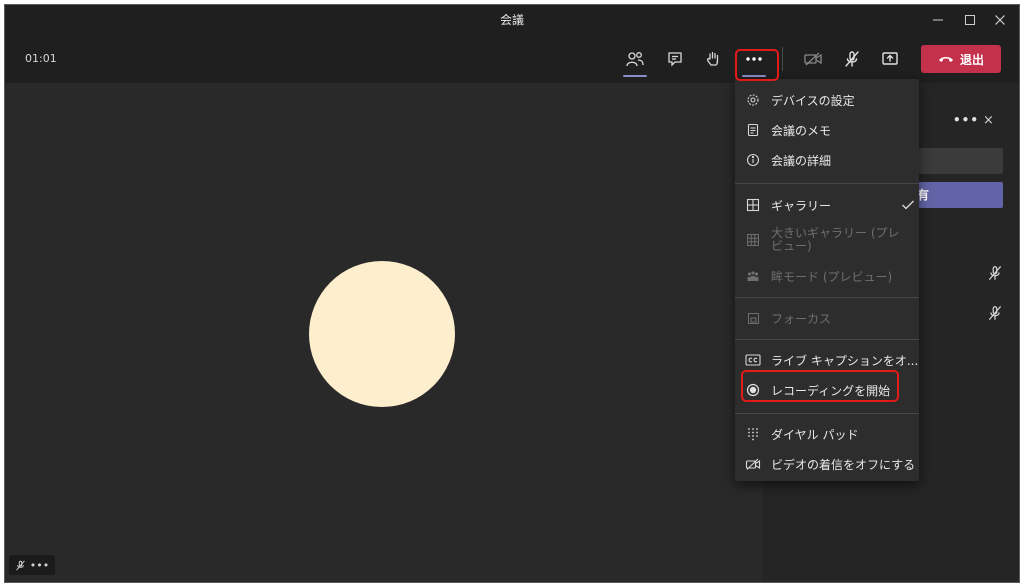 This screenshot has height=587, width=1024. I want to click on camera-off-icon, so click(813, 59).